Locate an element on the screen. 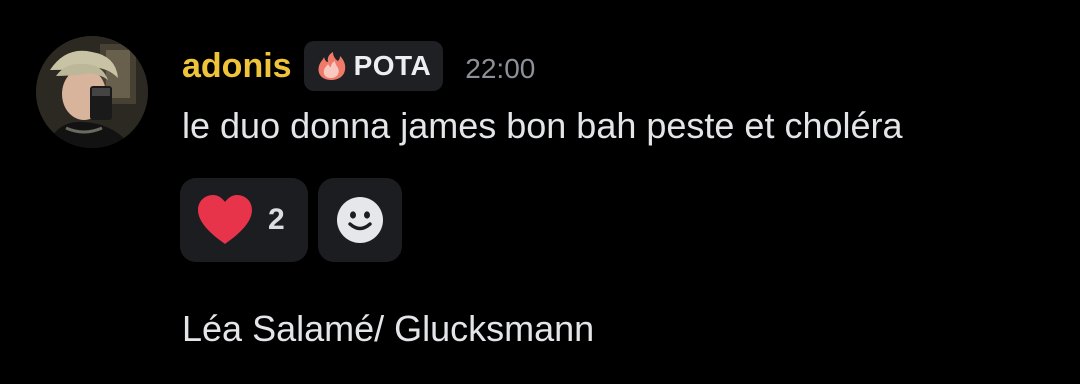 The height and width of the screenshot is (384, 1080). heart-reaction-button: 2 is located at coordinates (244, 220).